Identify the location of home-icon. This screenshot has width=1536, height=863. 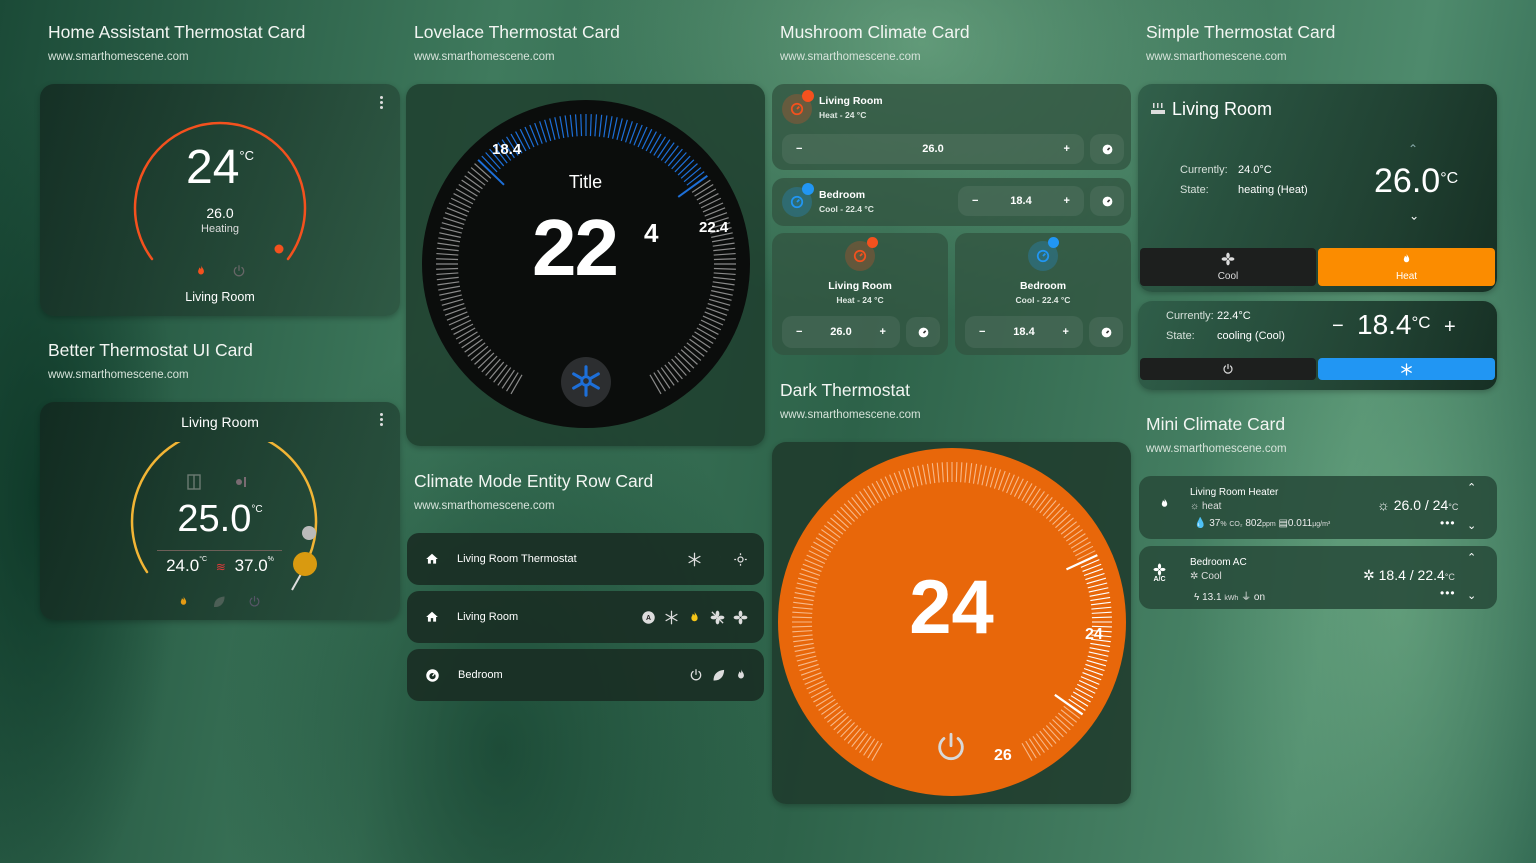
(432, 558).